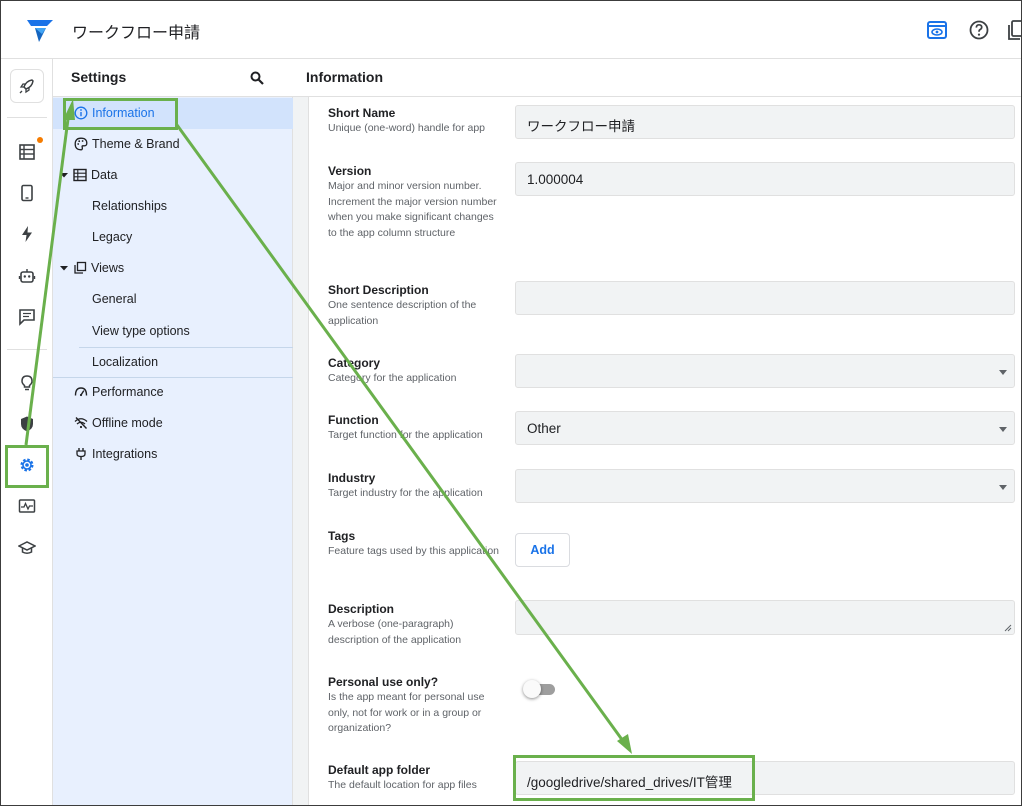 This screenshot has height=806, width=1022. What do you see at coordinates (81, 392) in the screenshot?
I see `speed-icon` at bounding box center [81, 392].